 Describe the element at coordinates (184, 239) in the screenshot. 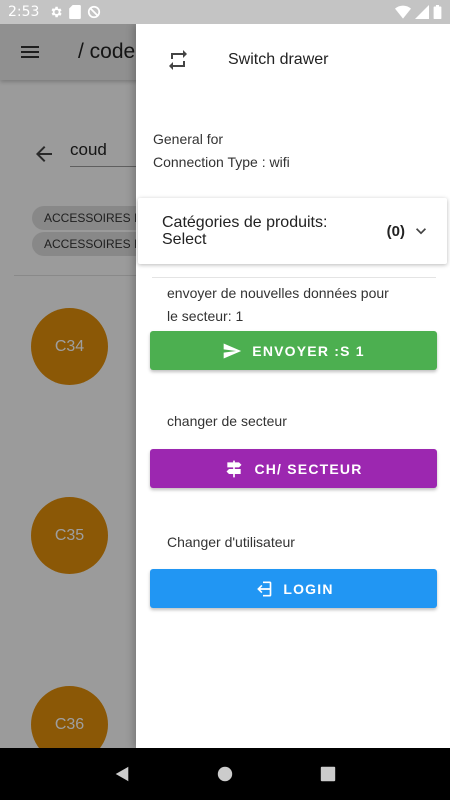

I see `category-select-value: Select` at that location.